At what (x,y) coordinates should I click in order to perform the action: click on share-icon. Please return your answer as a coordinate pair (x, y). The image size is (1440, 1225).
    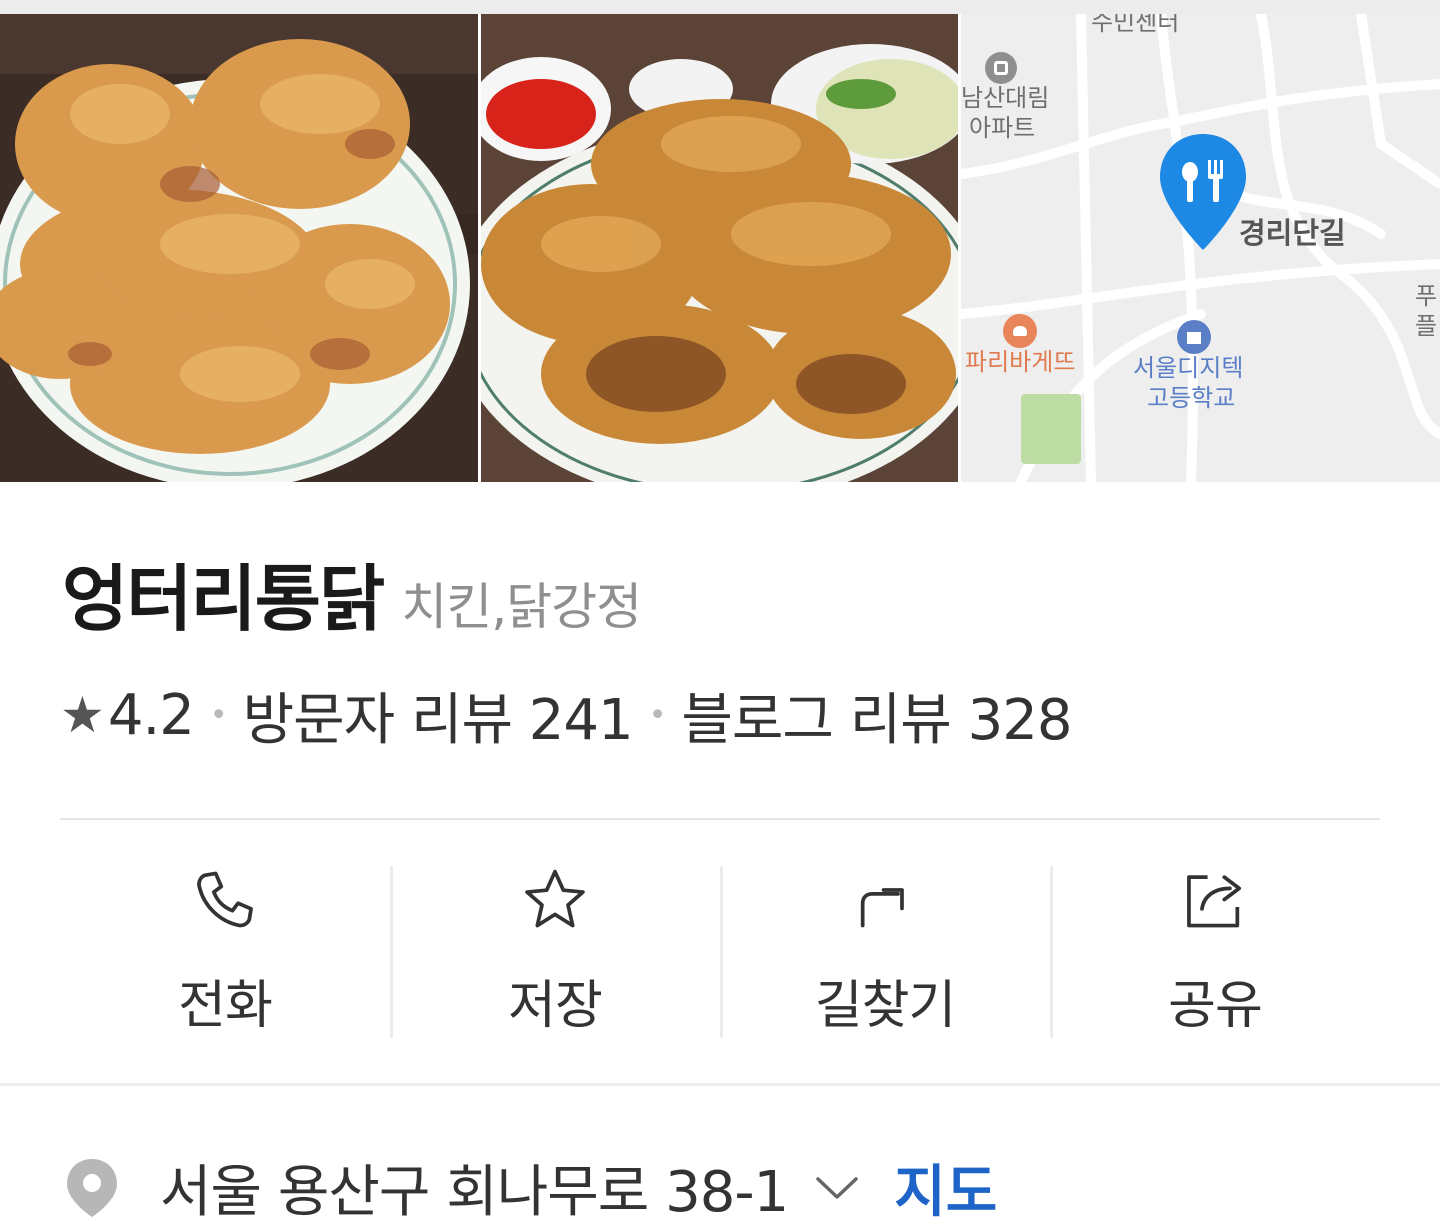
    Looking at the image, I should click on (1214, 901).